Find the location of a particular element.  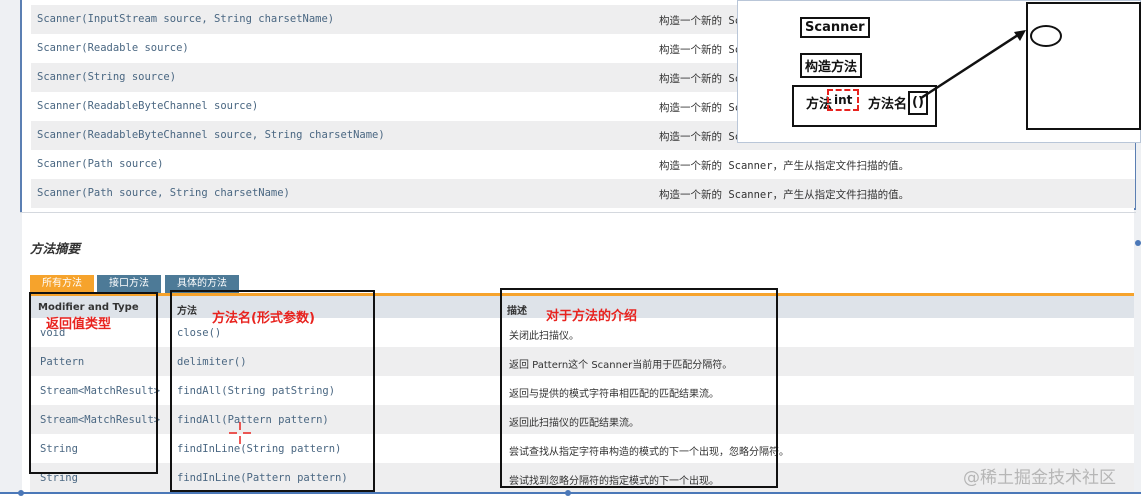

constructor-signature: Scanner(Path source) is located at coordinates (100, 164).